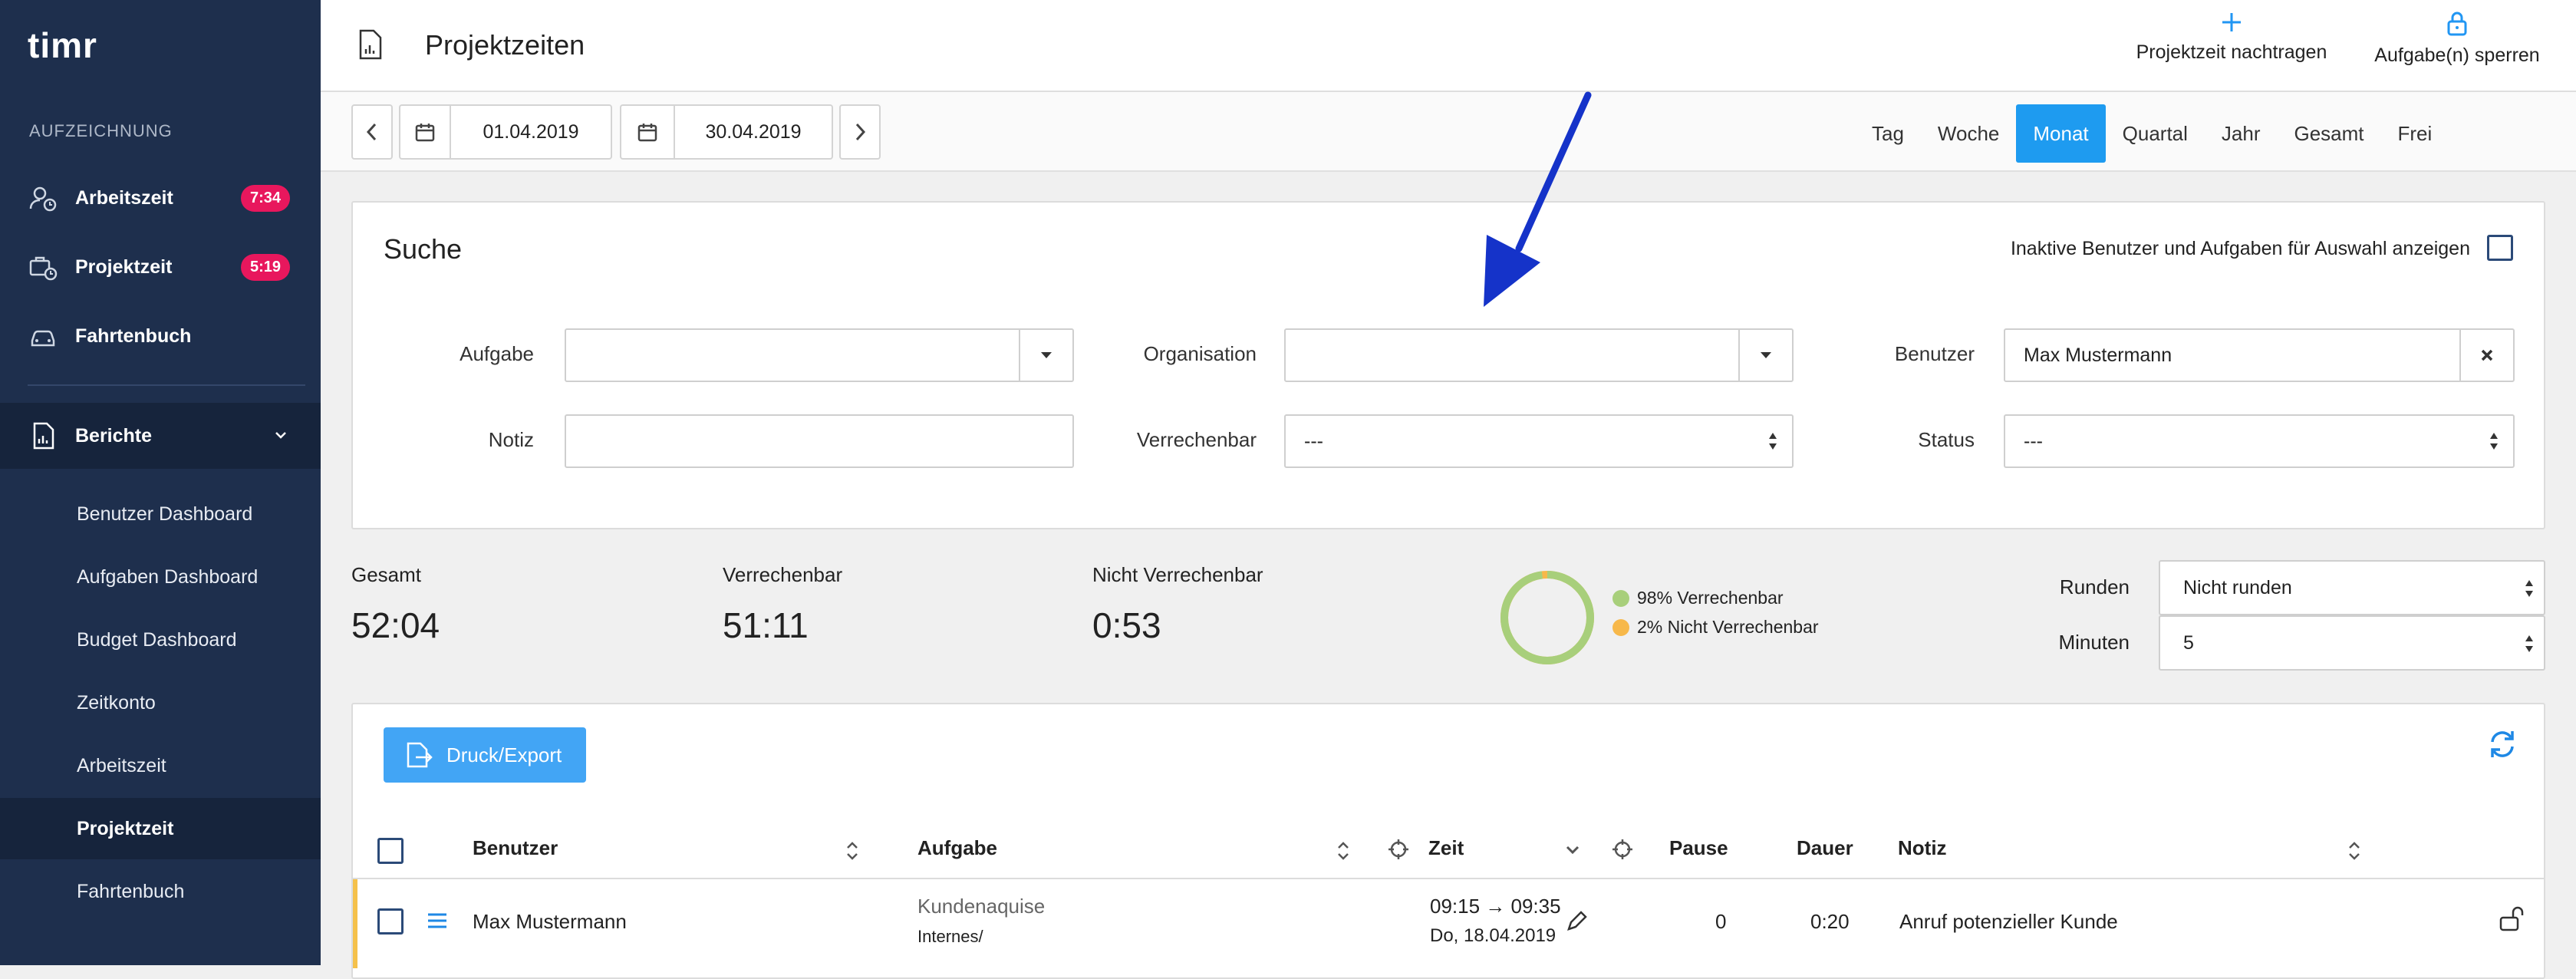 This screenshot has height=979, width=2576. Describe the element at coordinates (160, 891) in the screenshot. I see `sidebar-subitem-fahrtenbuch: Fahrtenbuch` at that location.